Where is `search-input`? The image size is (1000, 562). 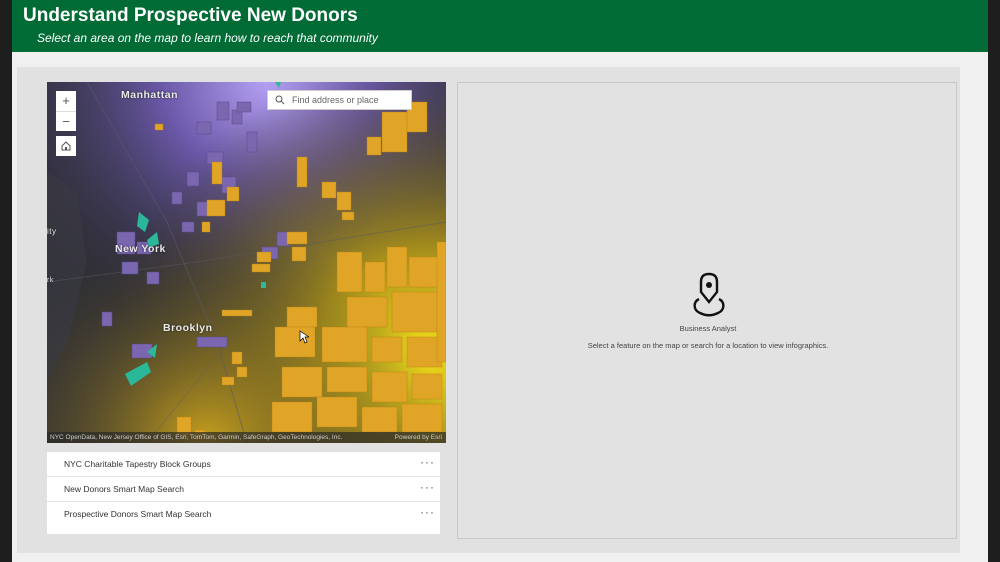 search-input is located at coordinates (351, 100).